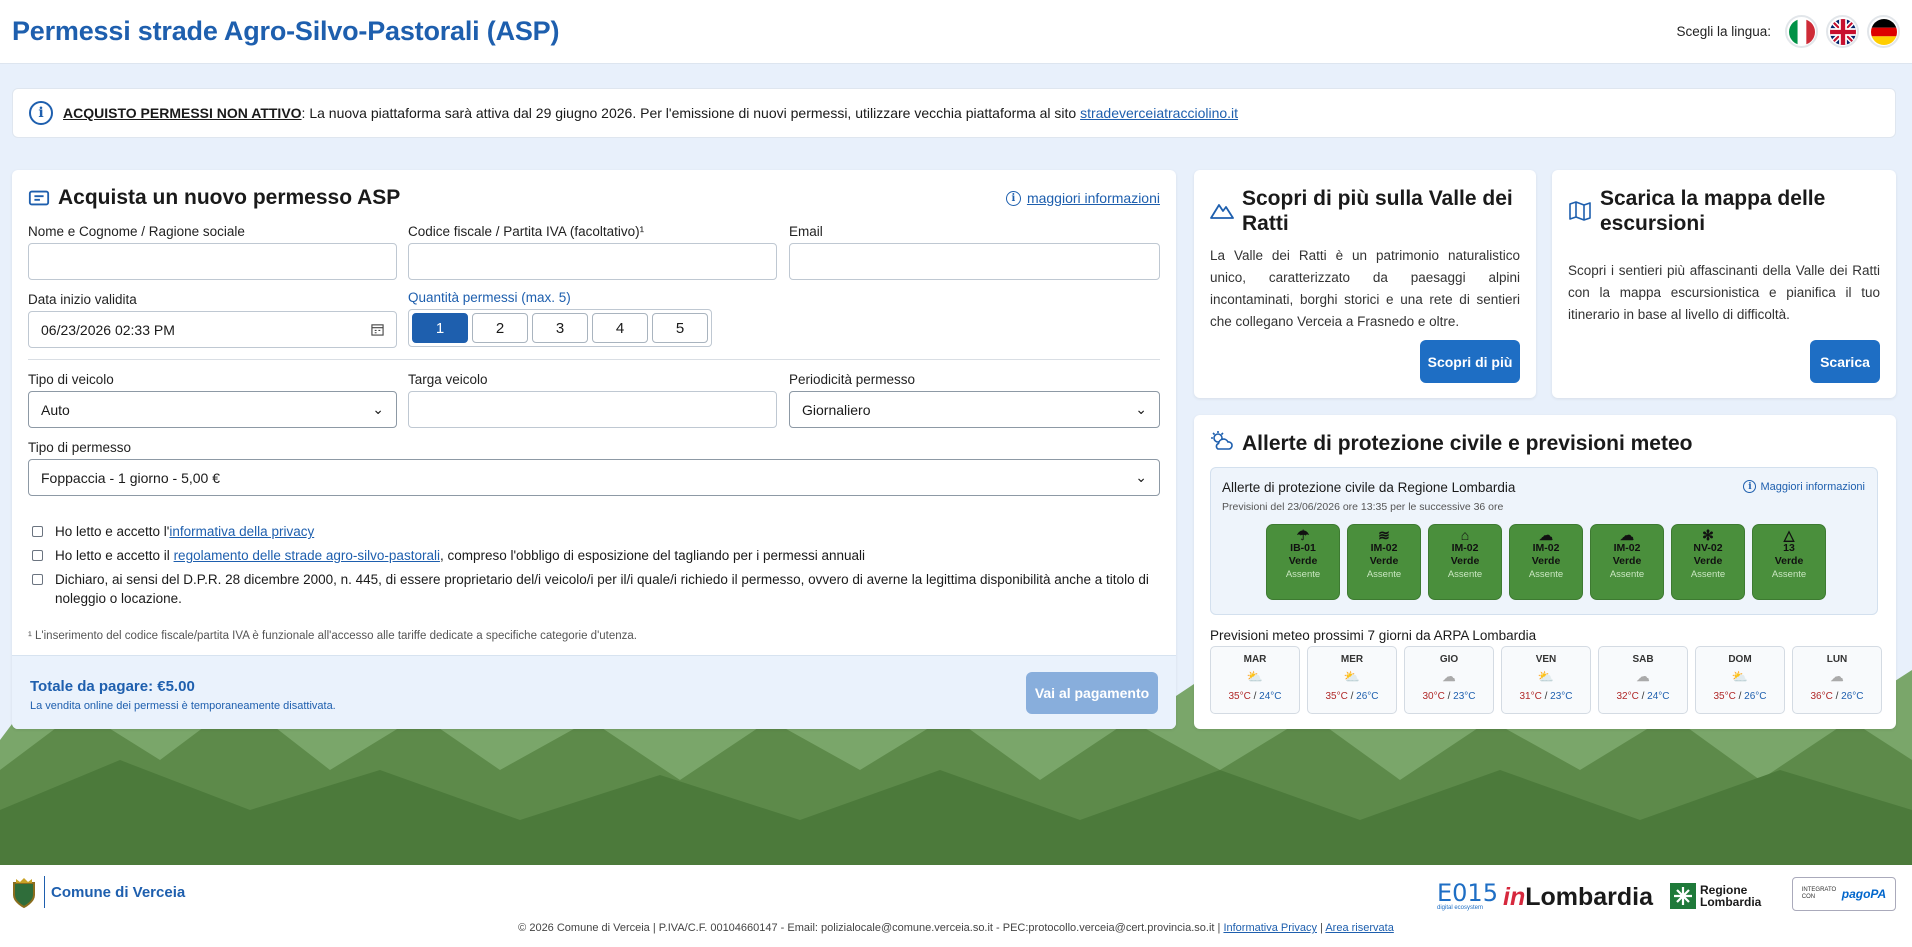  What do you see at coordinates (1842, 31) in the screenshot?
I see `uk-flag-icon` at bounding box center [1842, 31].